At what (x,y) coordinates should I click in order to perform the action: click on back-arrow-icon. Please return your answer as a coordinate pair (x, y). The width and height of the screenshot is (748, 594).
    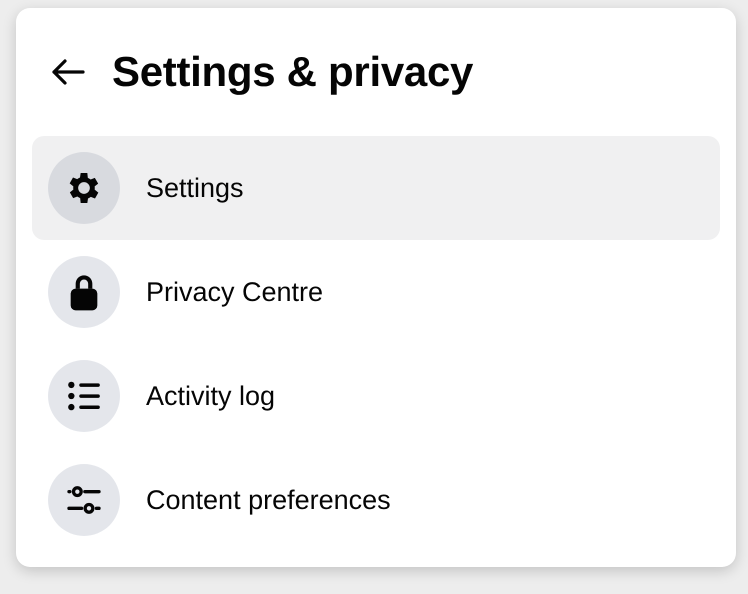
    Looking at the image, I should click on (68, 72).